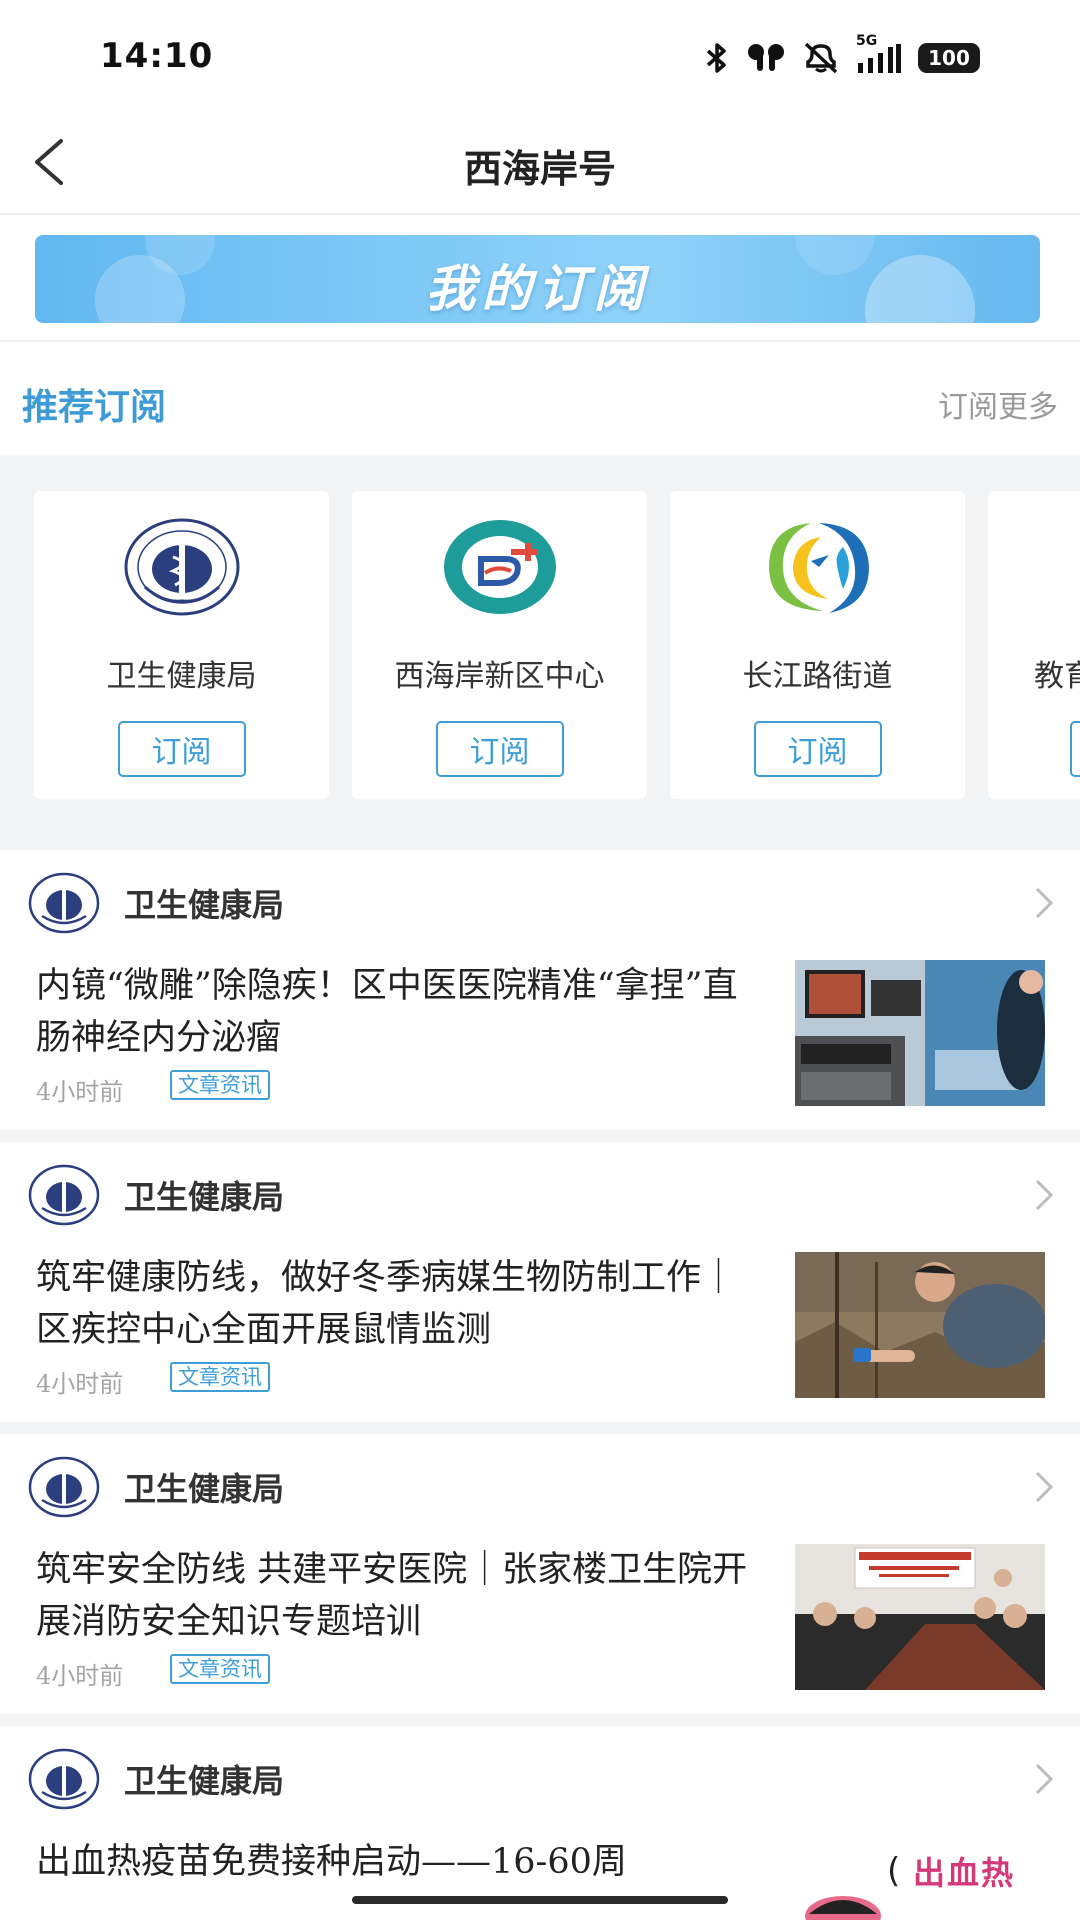 The height and width of the screenshot is (1920, 1080). I want to click on health-bureau-logo, so click(182, 567).